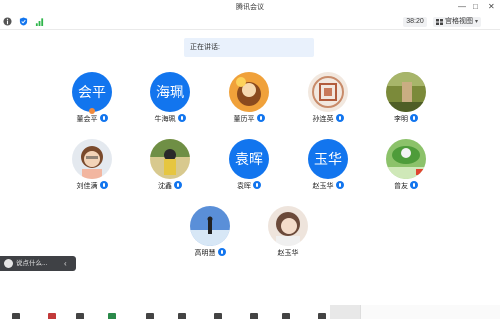 The height and width of the screenshot is (319, 500). What do you see at coordinates (170, 92) in the screenshot?
I see `avatar: 海珮` at bounding box center [170, 92].